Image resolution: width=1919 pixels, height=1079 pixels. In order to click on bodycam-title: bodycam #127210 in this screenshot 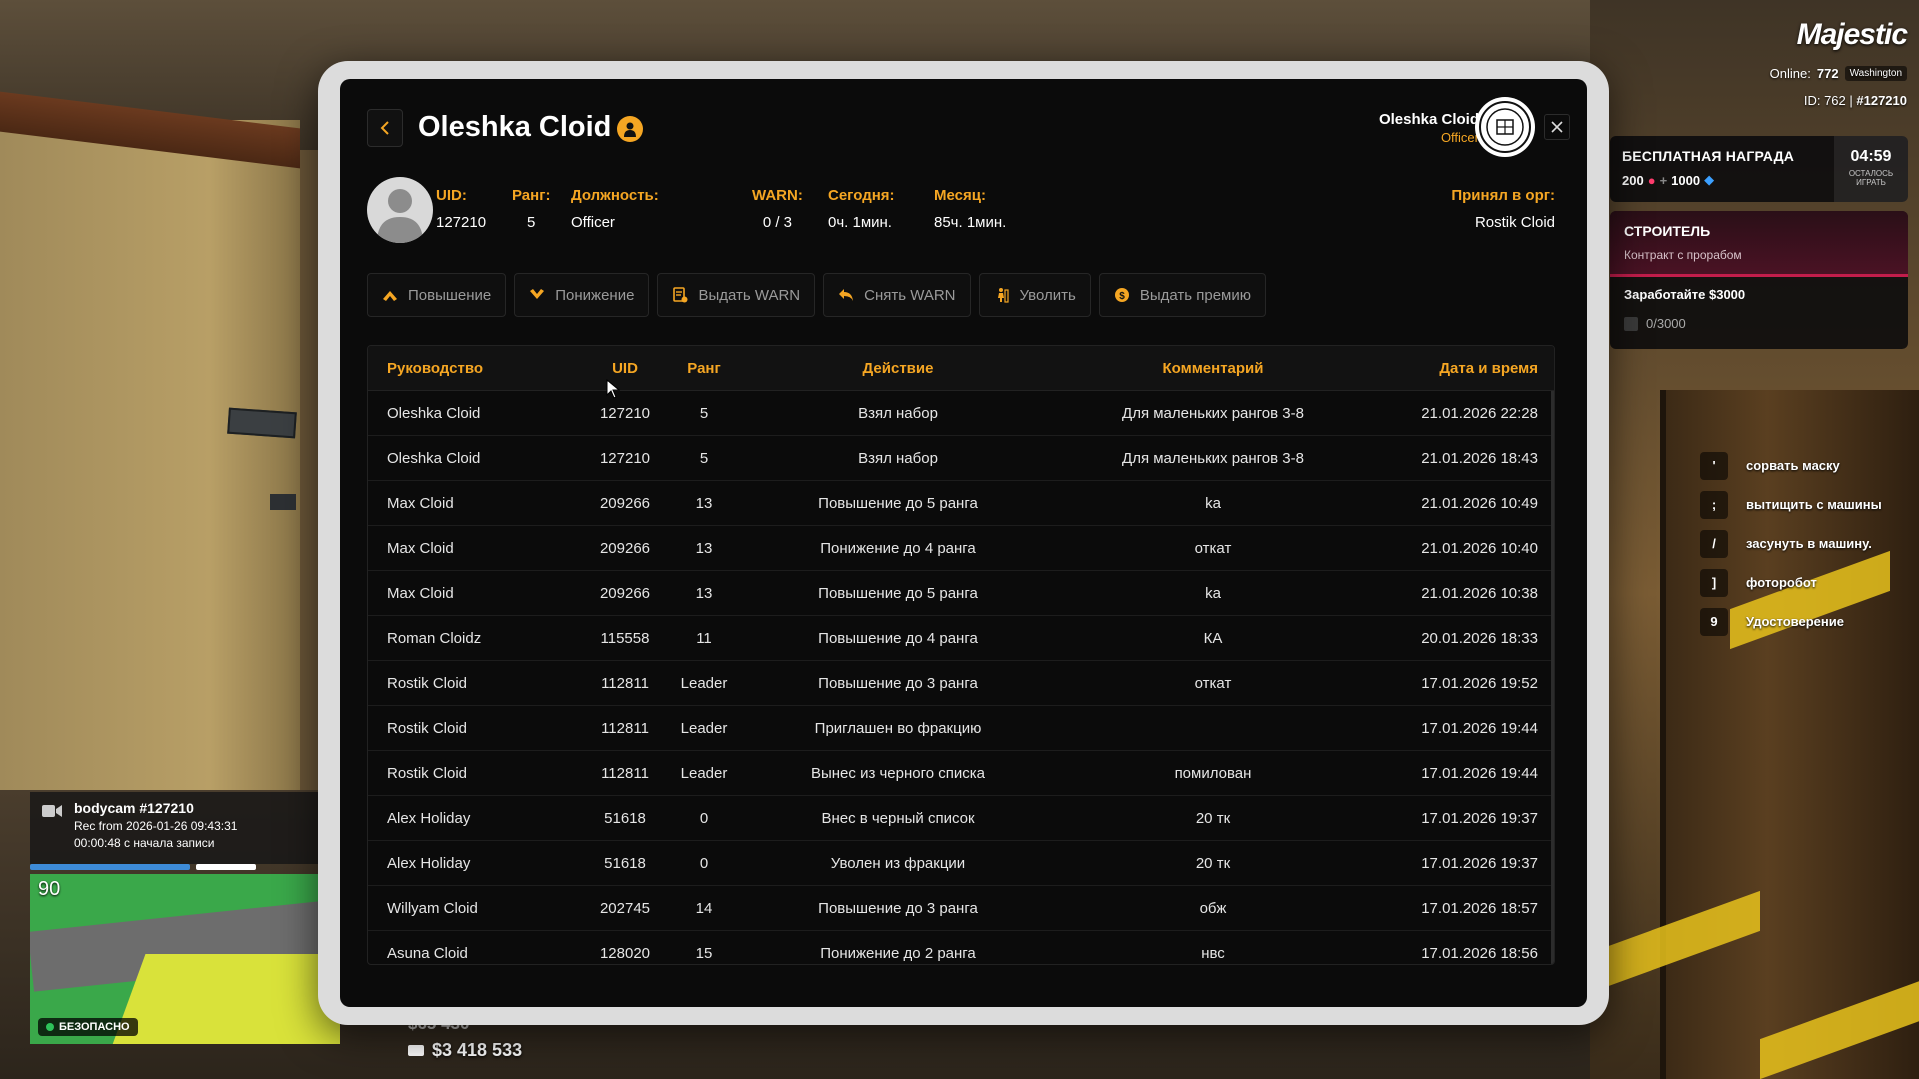, I will do `click(134, 808)`.